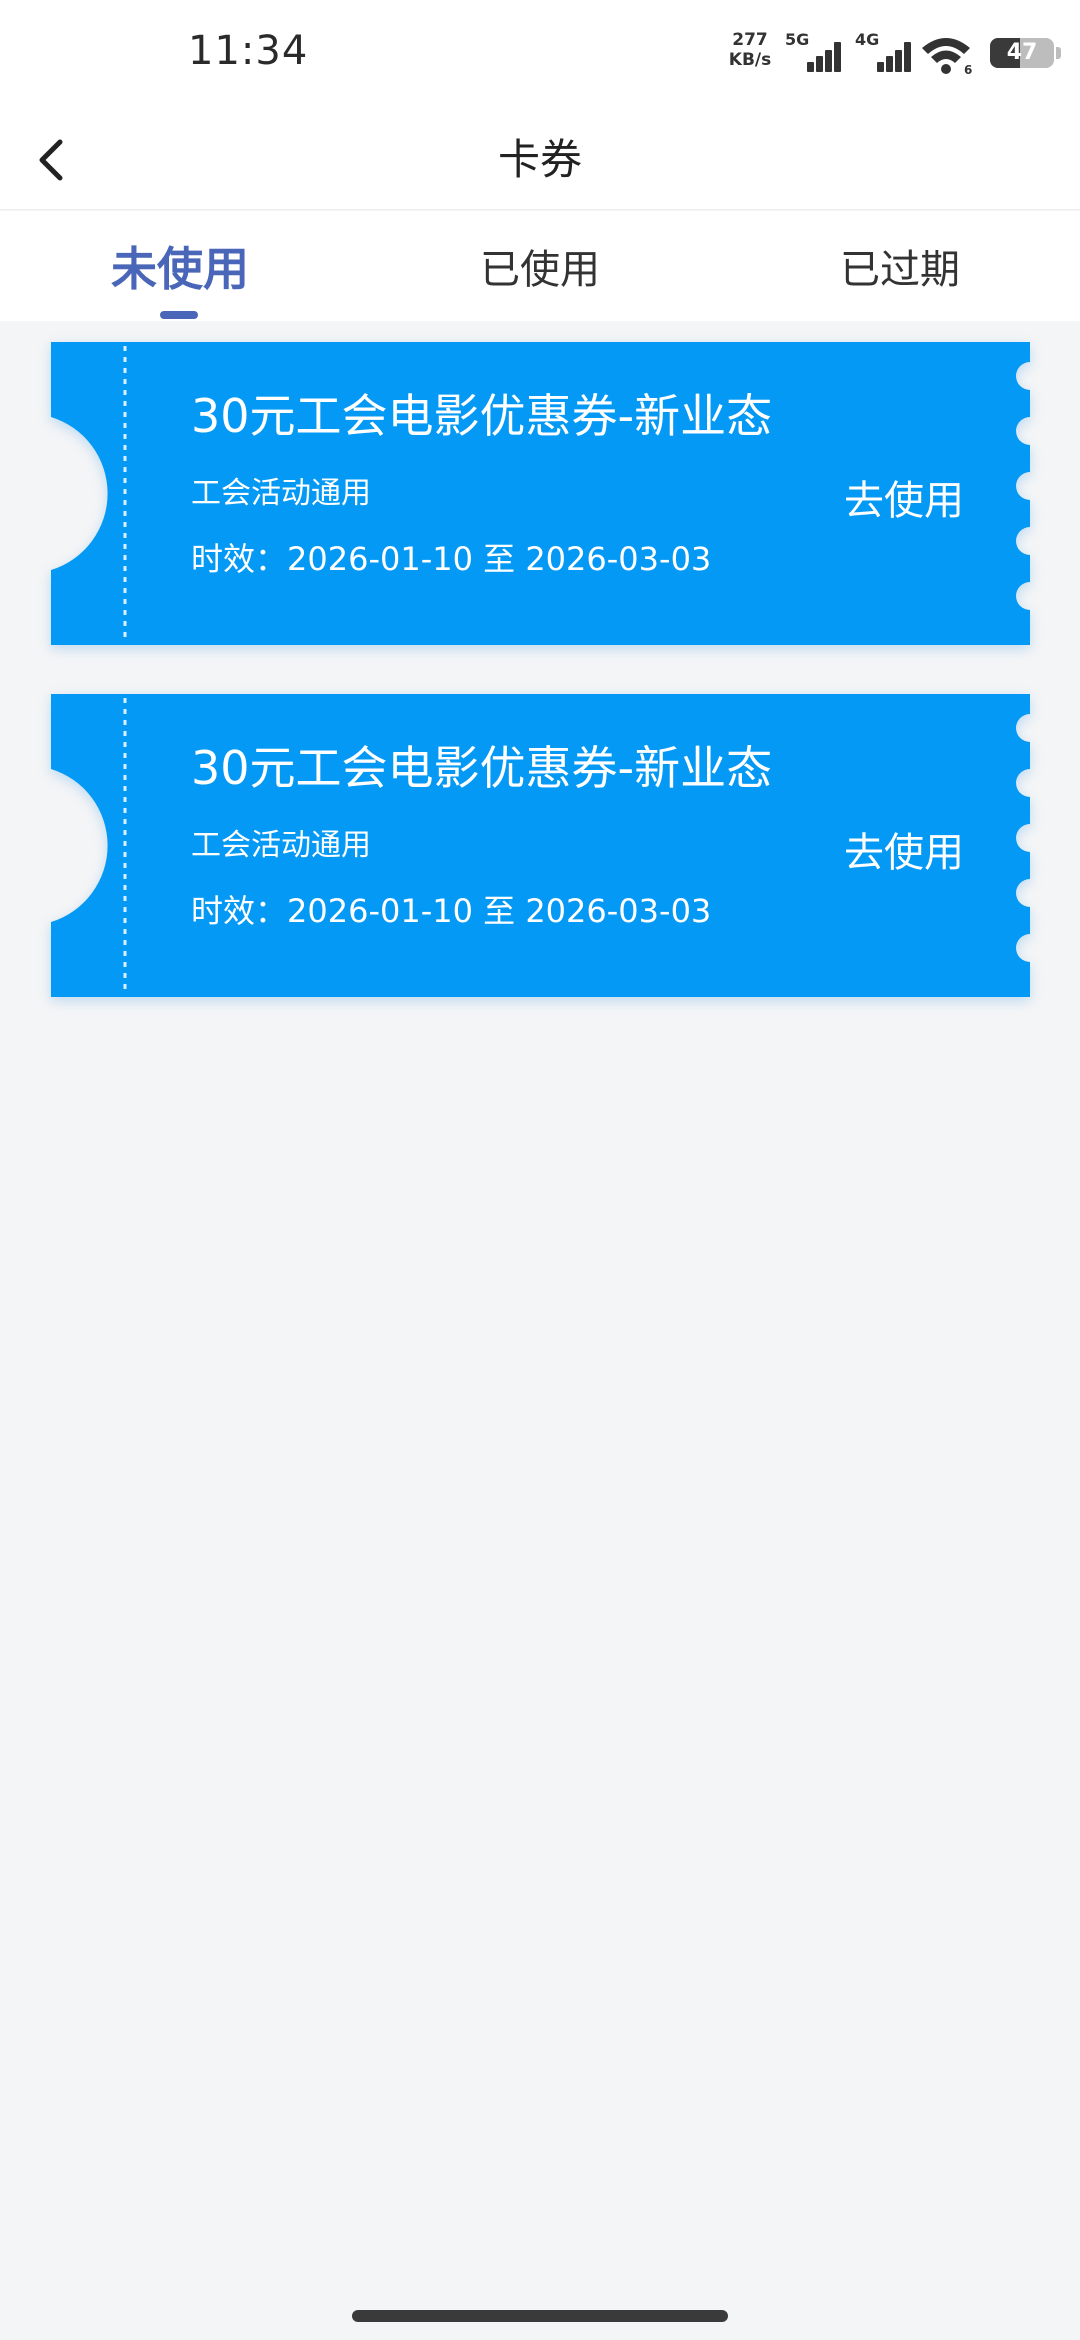  Describe the element at coordinates (900, 266) in the screenshot. I see `tab-expired: 已过期` at that location.